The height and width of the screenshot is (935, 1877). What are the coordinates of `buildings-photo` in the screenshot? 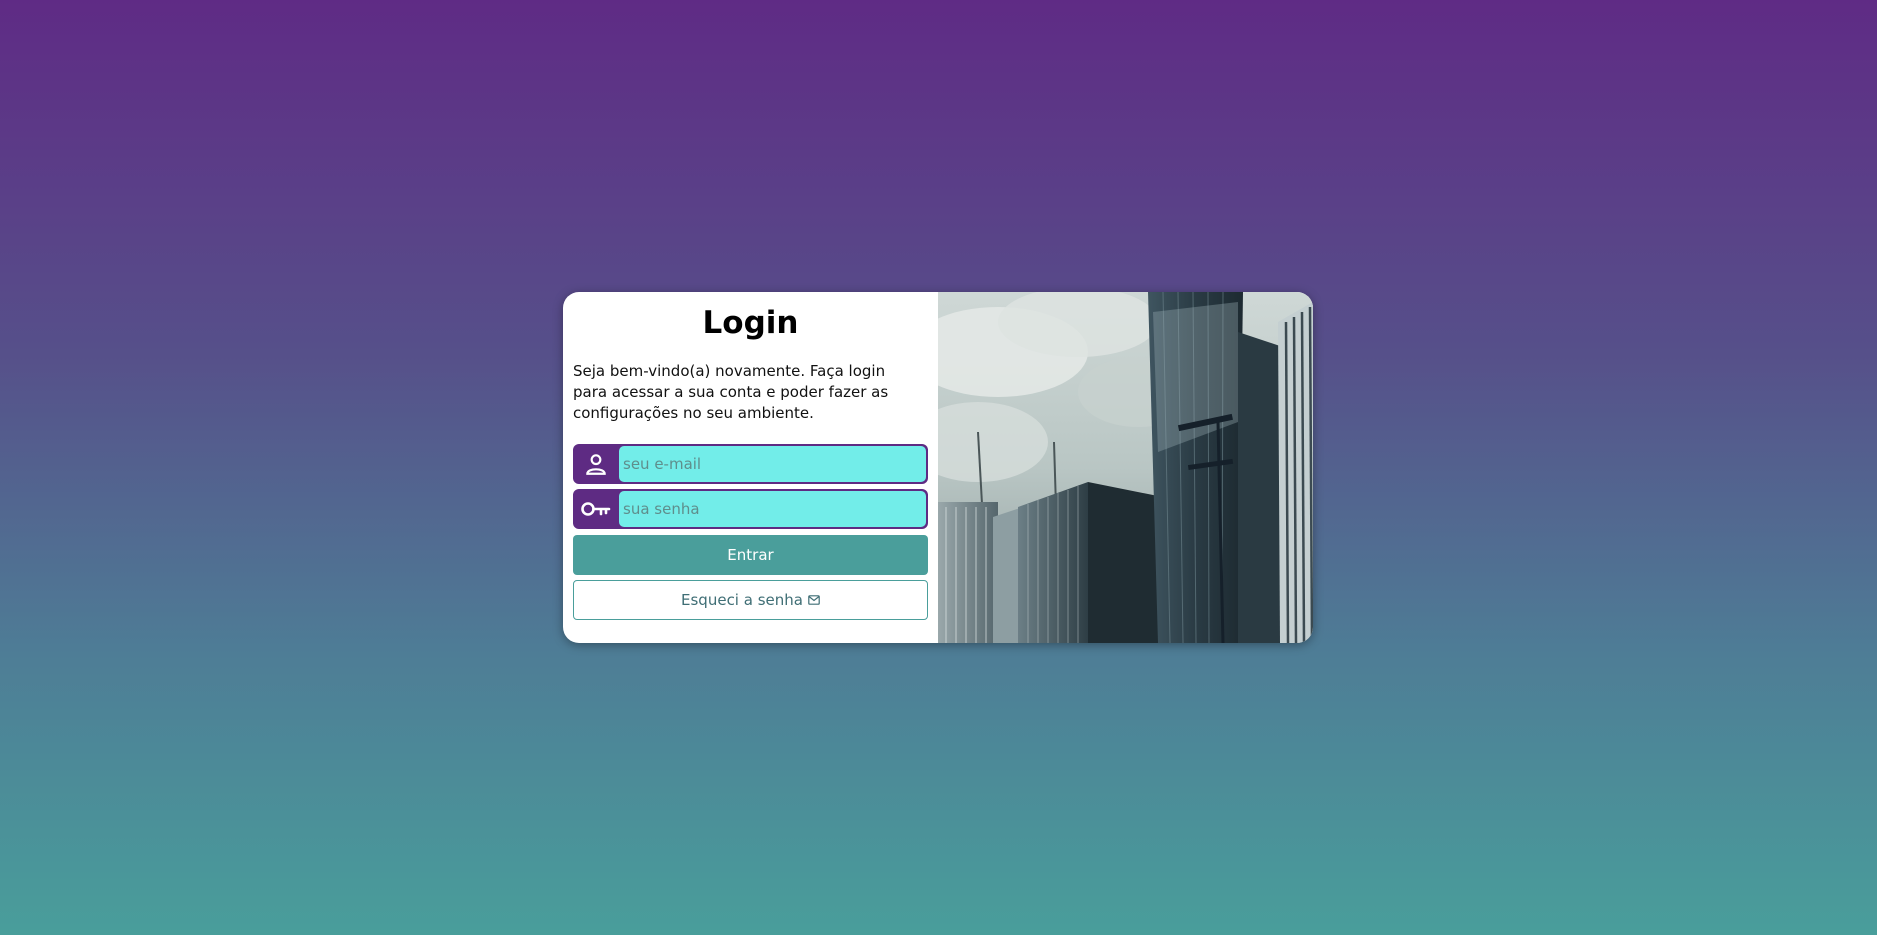 It's located at (1125, 467).